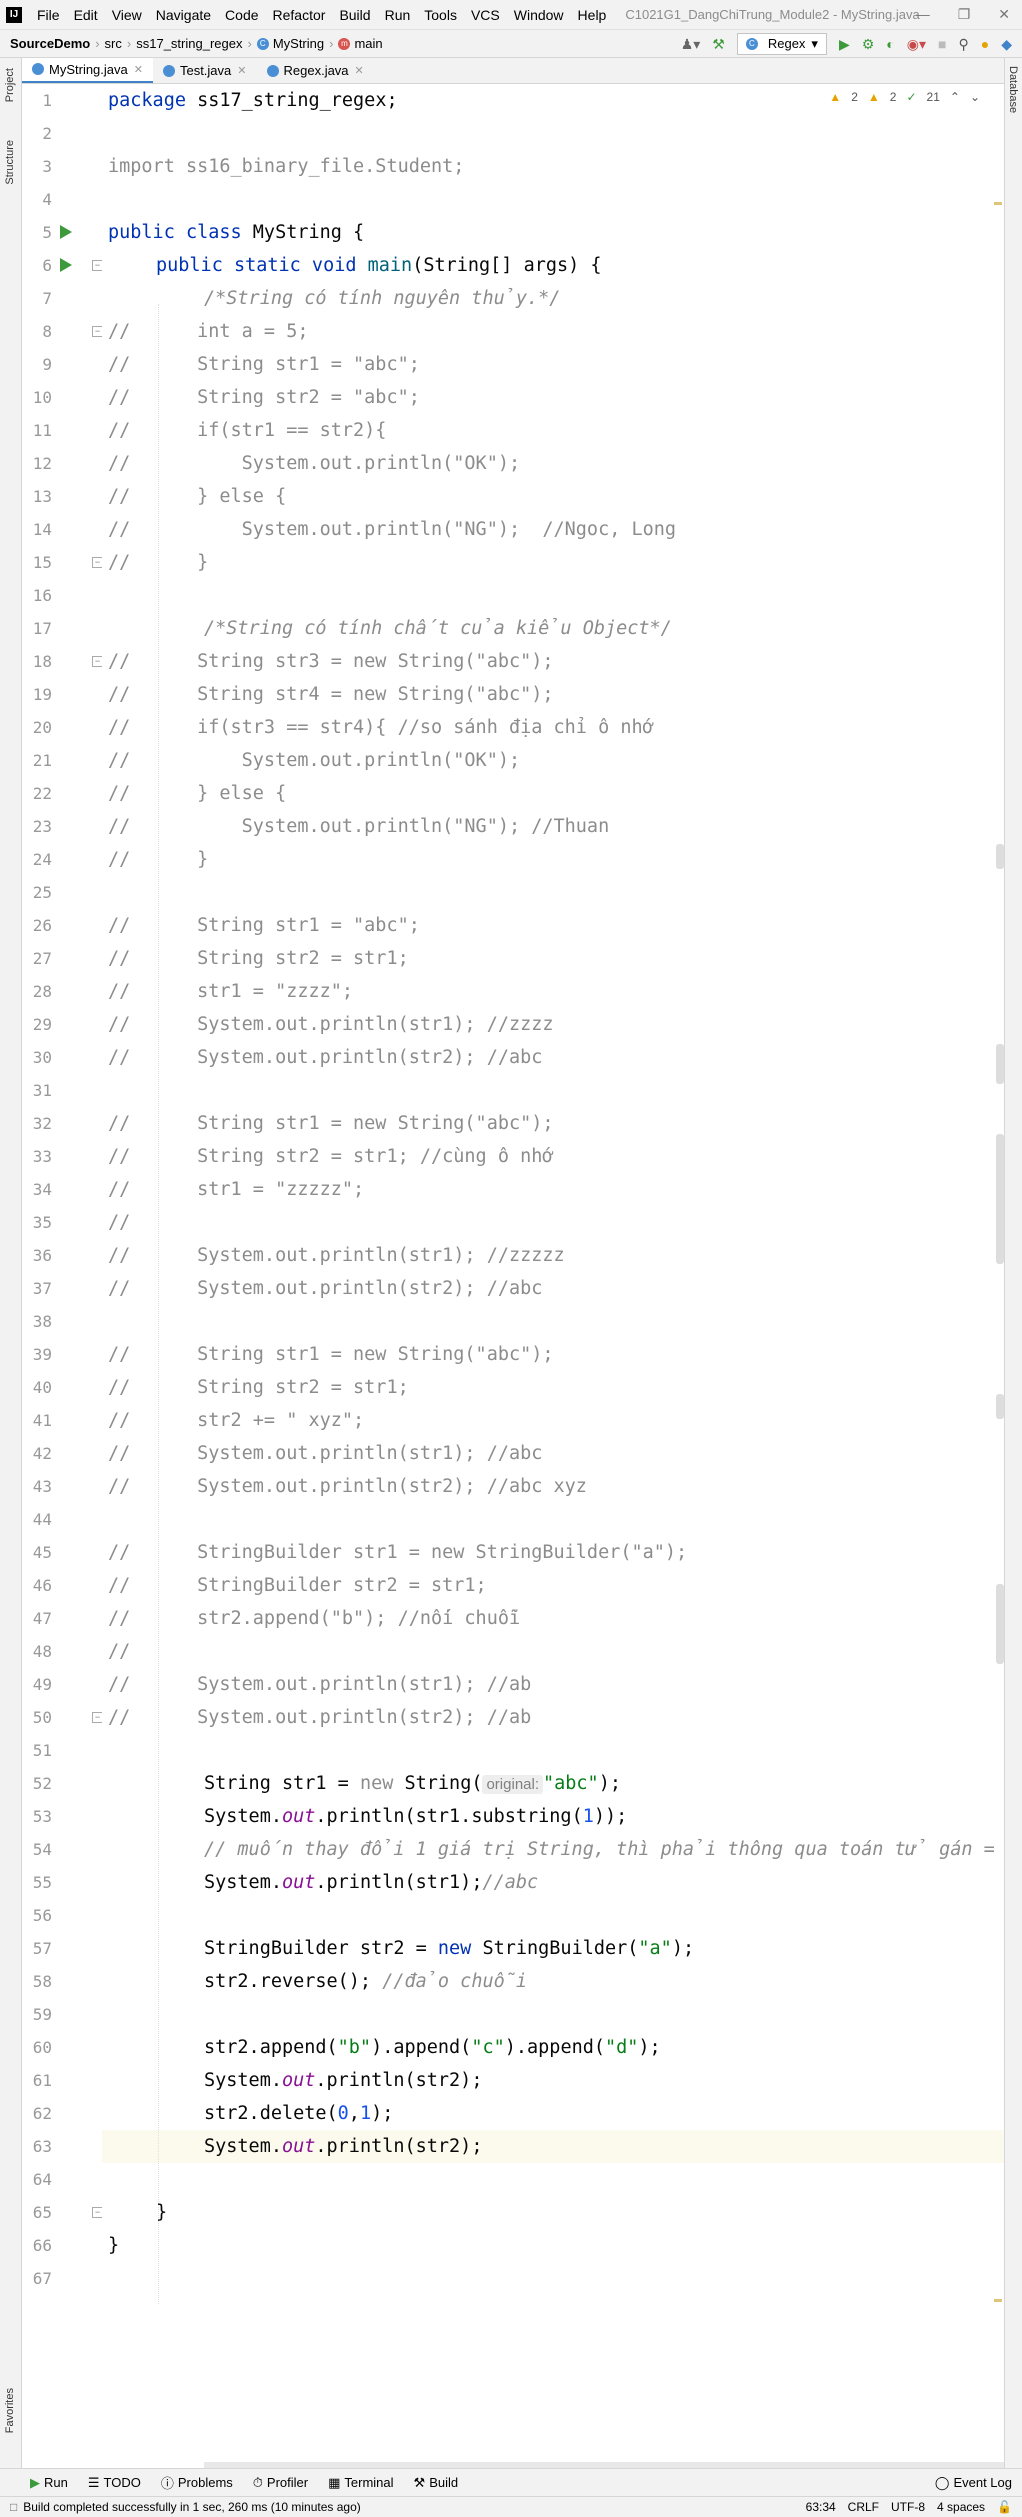  I want to click on run-config-select: C Regex ▾, so click(781, 43).